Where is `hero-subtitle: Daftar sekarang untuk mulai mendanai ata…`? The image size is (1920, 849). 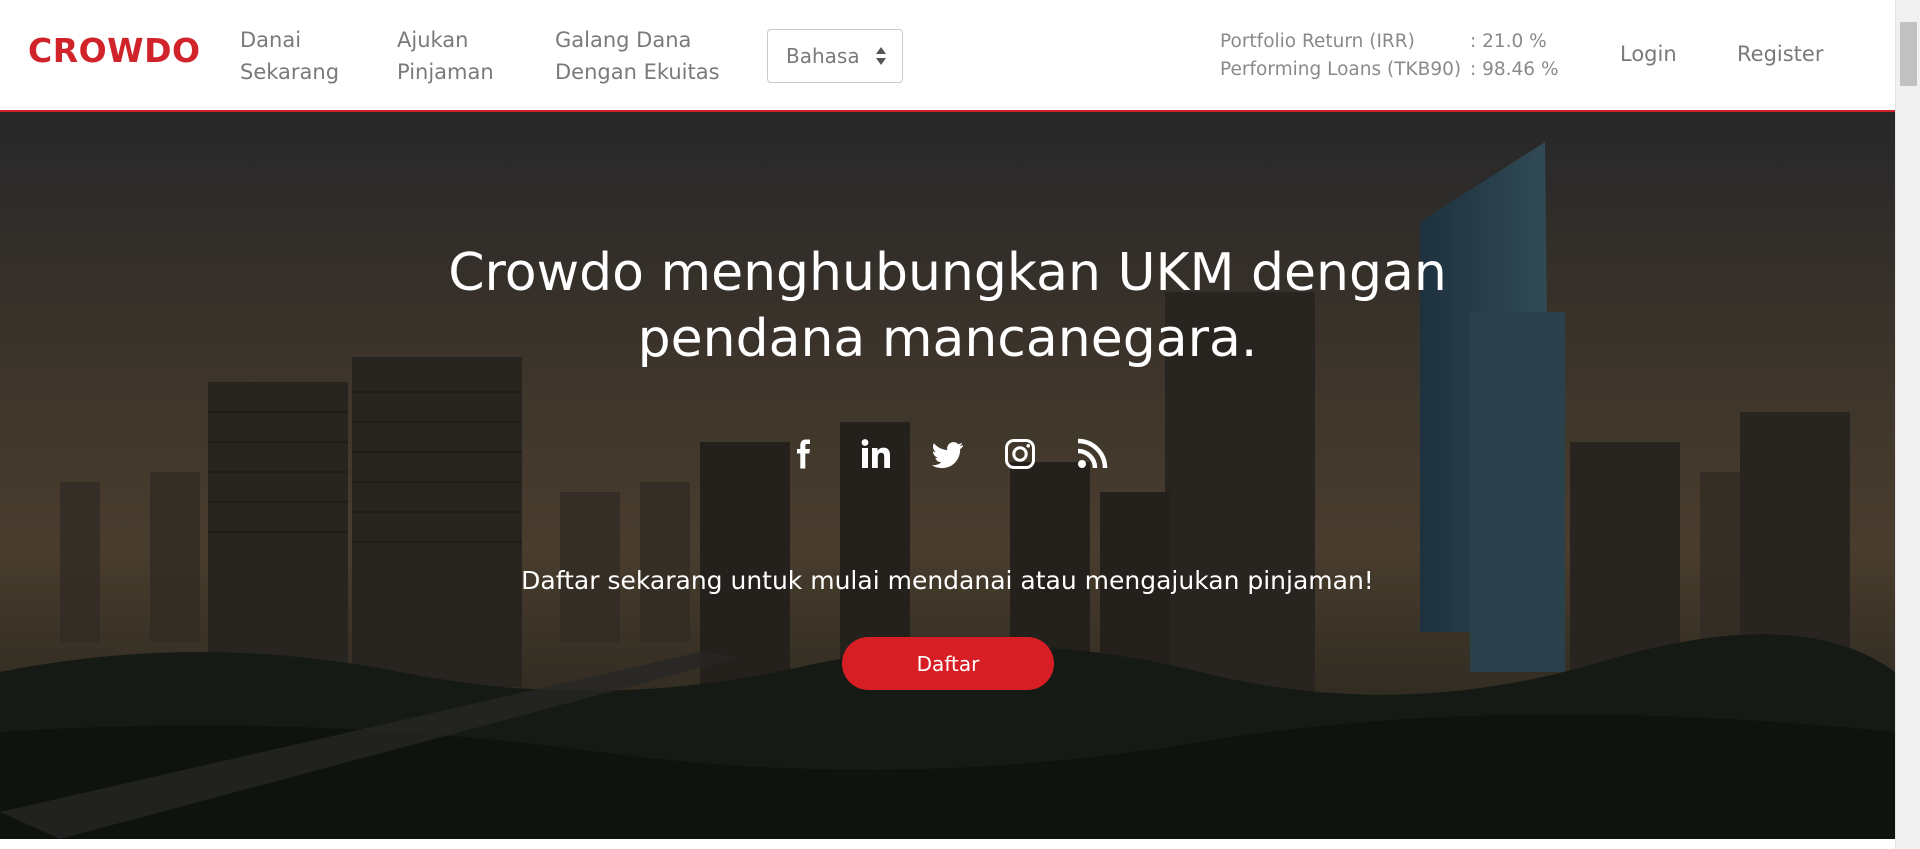
hero-subtitle: Daftar sekarang untuk mulai mendanai ata… is located at coordinates (947, 580).